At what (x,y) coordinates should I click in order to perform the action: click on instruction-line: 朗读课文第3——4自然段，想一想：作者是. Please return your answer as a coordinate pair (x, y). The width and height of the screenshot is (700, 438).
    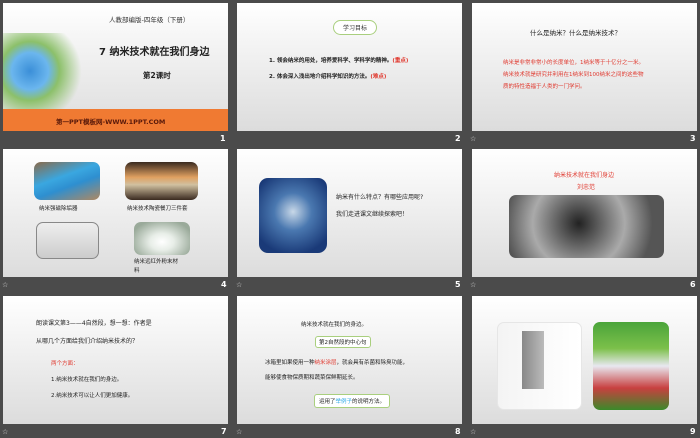
    Looking at the image, I should click on (94, 323).